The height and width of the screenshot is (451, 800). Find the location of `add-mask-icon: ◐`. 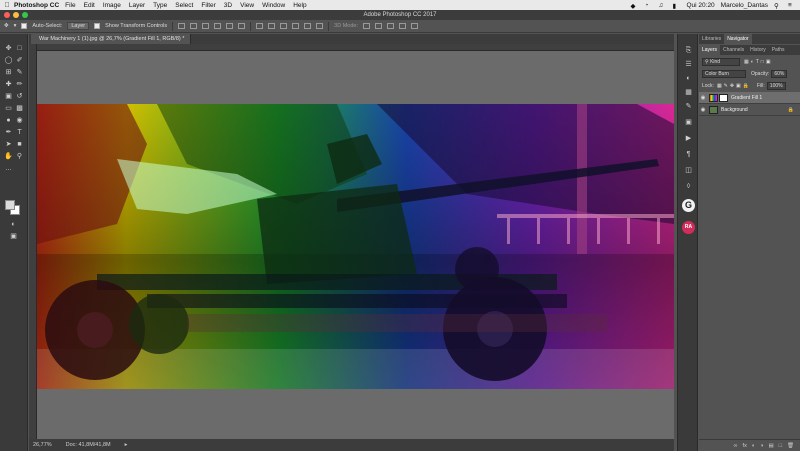

add-mask-icon: ◐ is located at coordinates (753, 446).